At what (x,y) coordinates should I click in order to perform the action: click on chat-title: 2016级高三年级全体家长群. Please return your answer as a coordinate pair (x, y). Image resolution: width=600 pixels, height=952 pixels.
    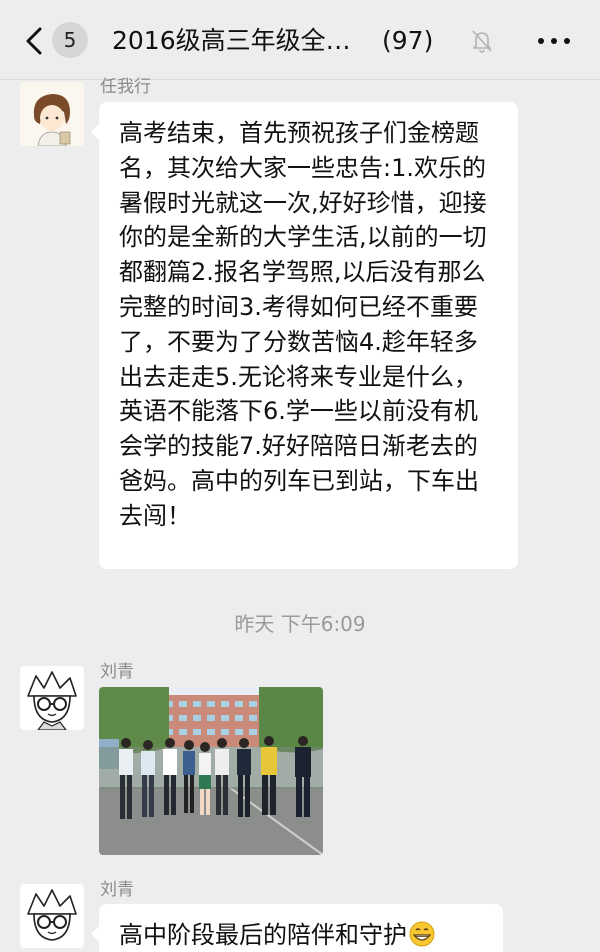
    Looking at the image, I should click on (243, 40).